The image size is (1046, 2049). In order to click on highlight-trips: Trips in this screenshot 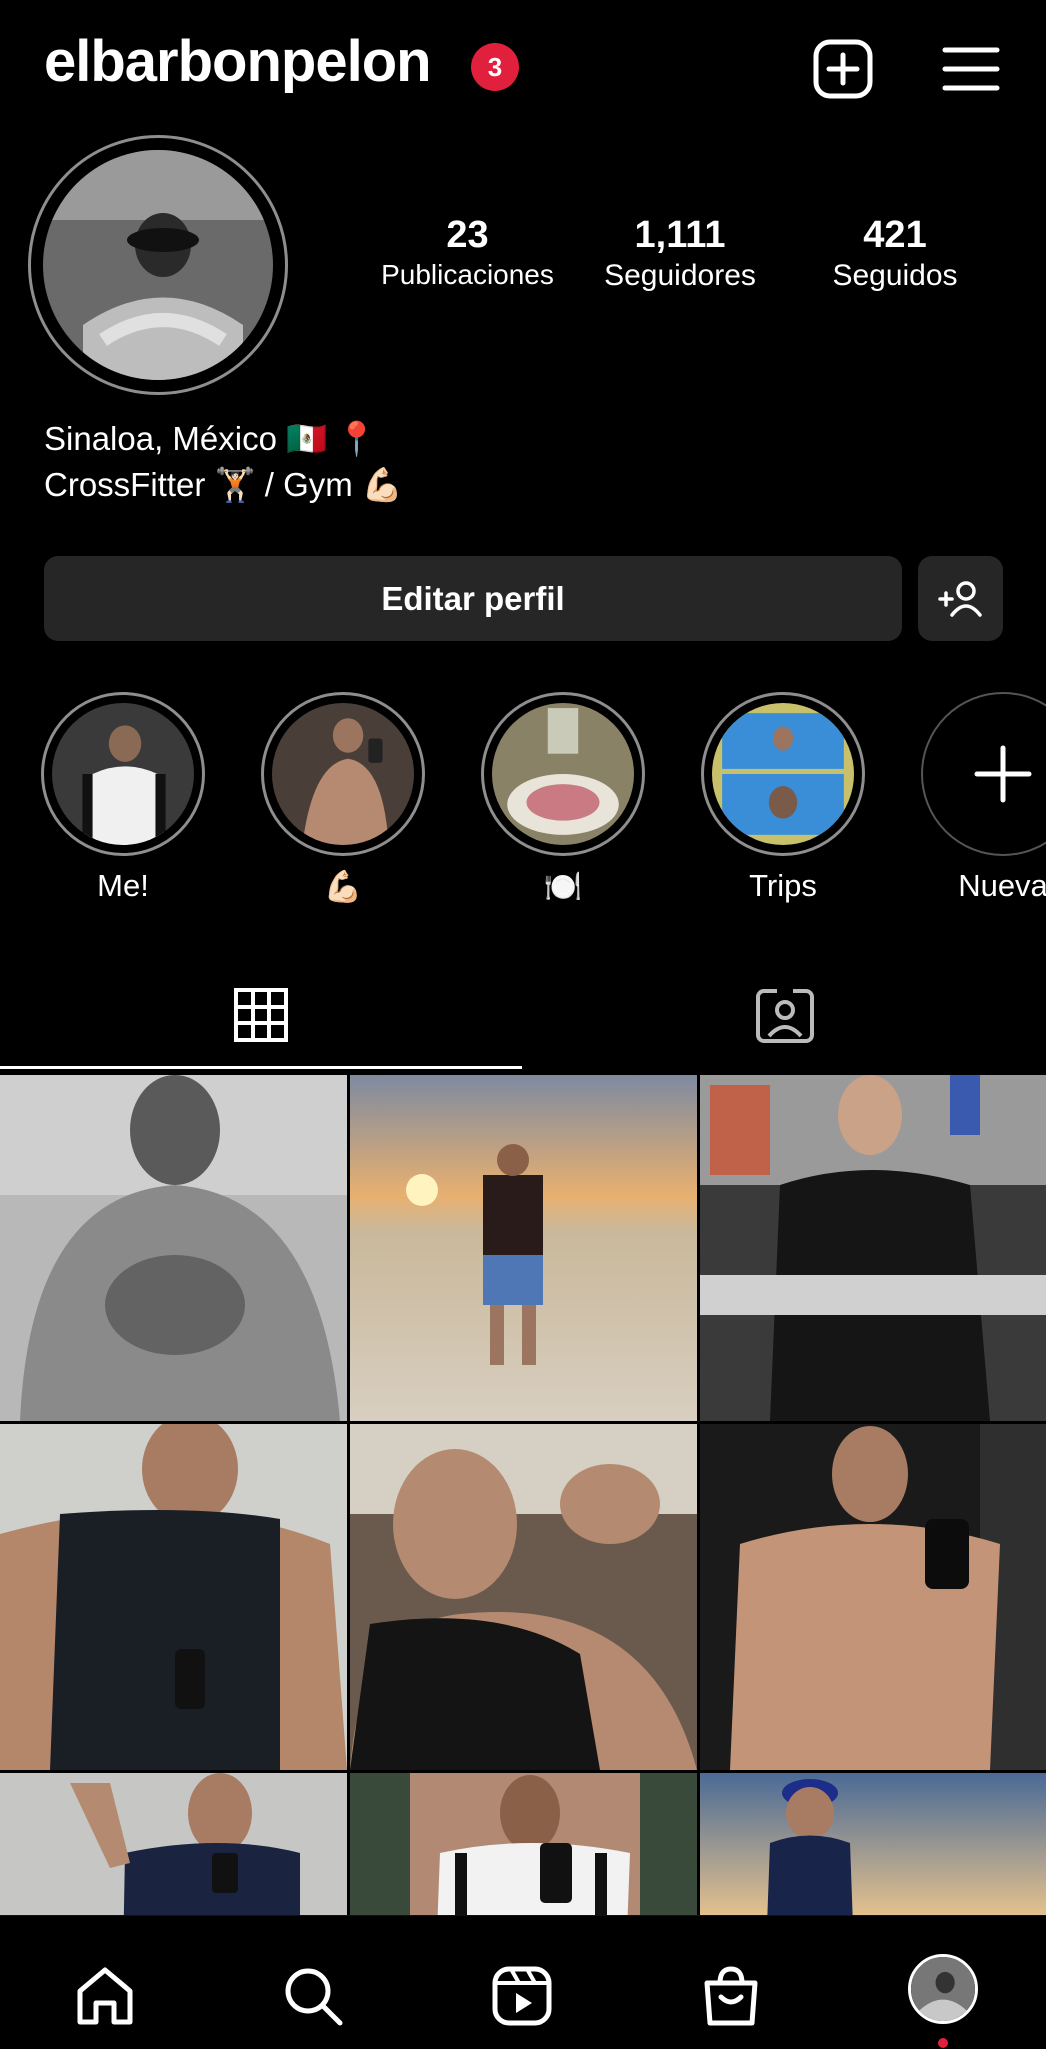, I will do `click(783, 798)`.